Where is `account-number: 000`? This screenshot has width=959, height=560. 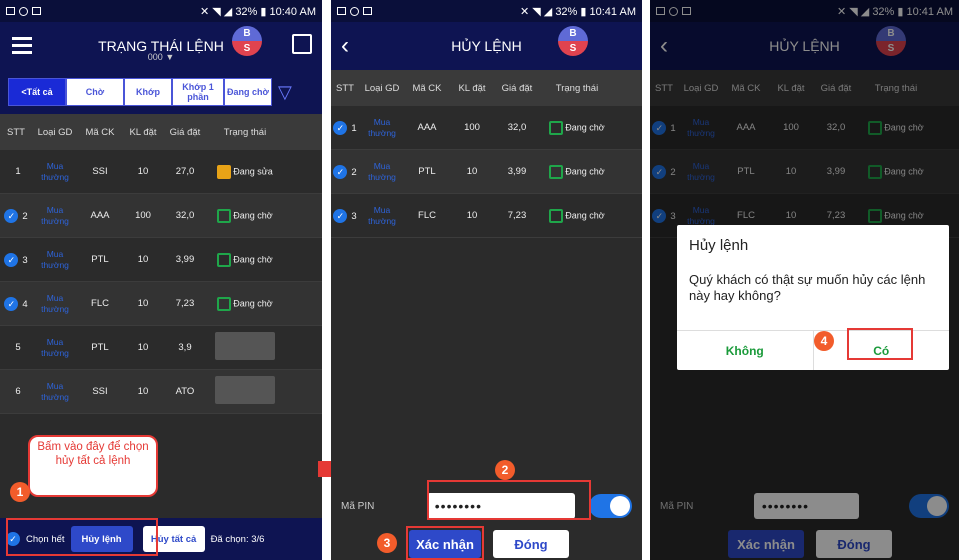
account-number: 000 is located at coordinates (155, 57).